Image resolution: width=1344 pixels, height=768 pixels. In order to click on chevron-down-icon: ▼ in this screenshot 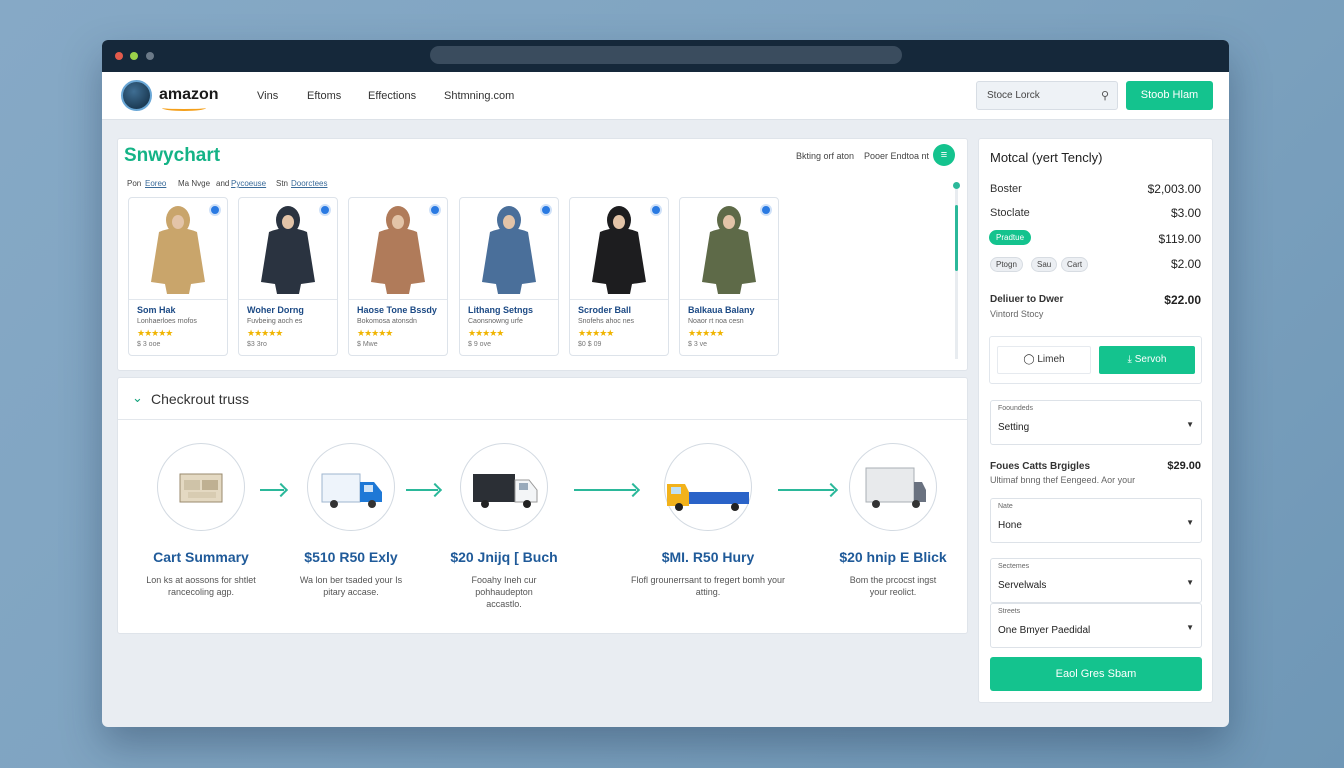, I will do `click(1190, 522)`.